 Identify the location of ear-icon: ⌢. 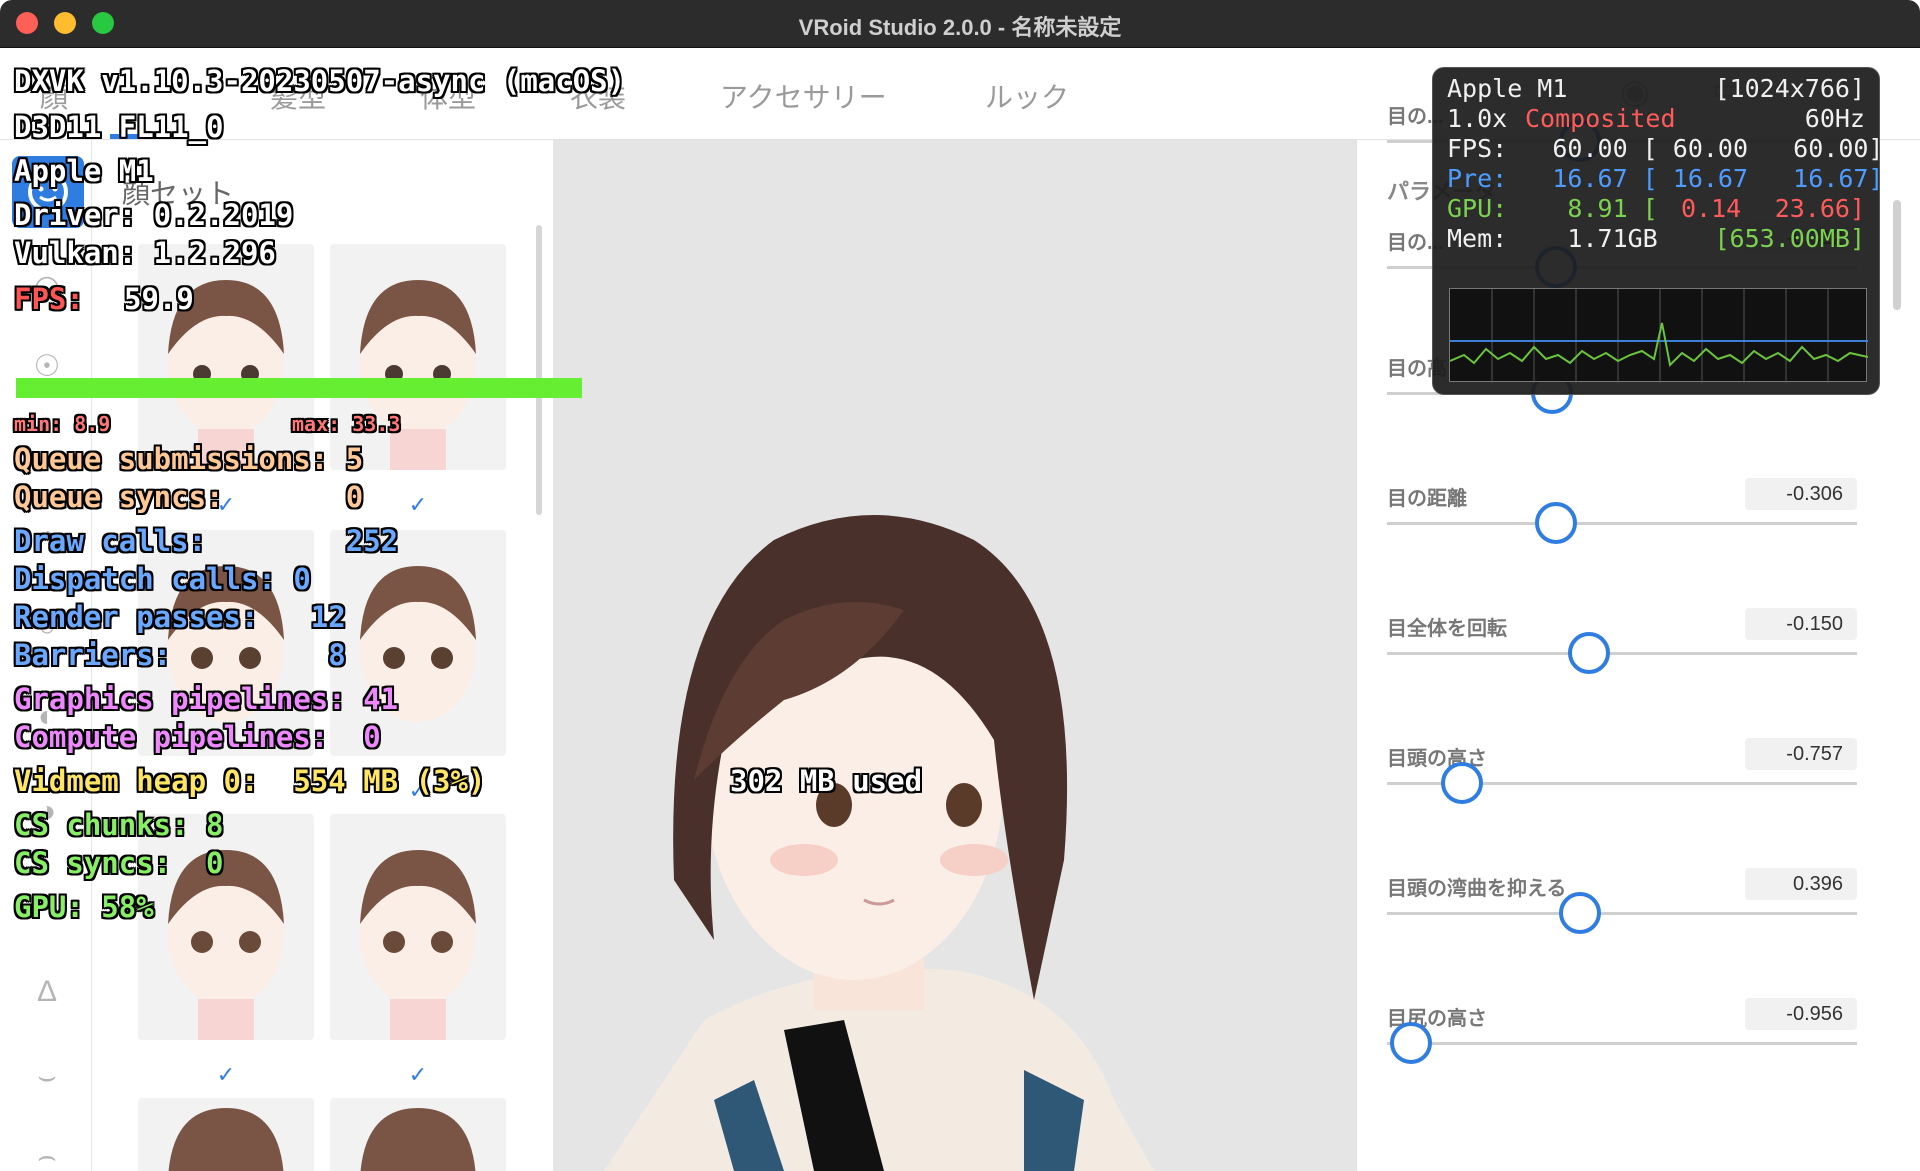
(47, 1155).